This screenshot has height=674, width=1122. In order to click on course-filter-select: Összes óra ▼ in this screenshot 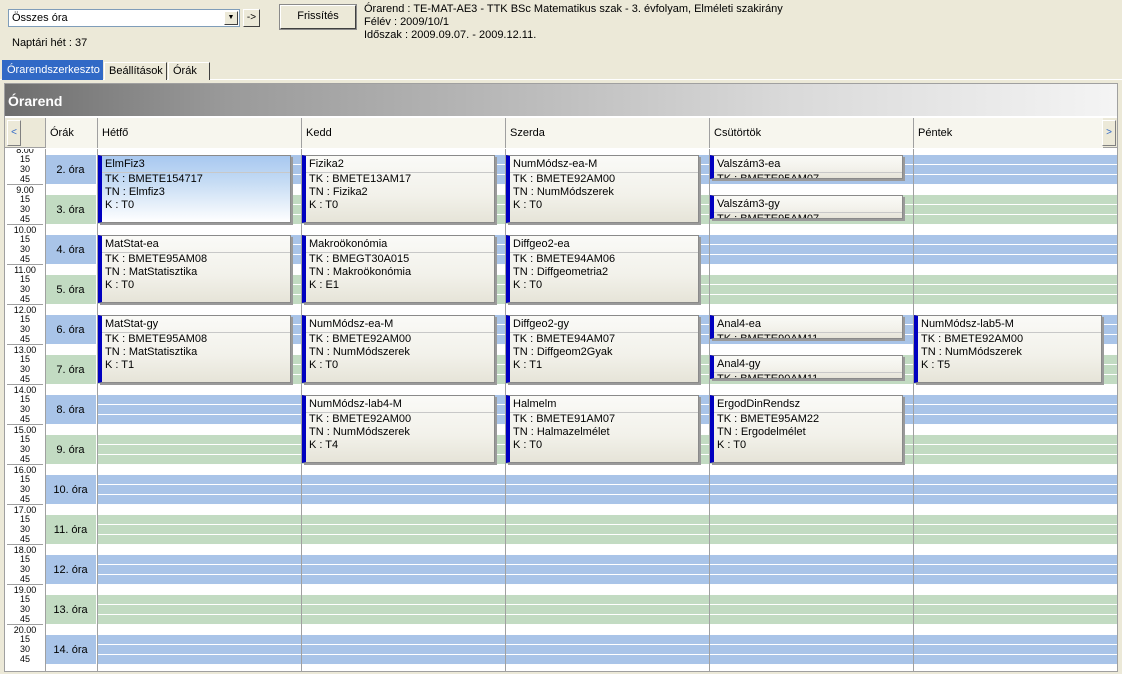, I will do `click(124, 18)`.